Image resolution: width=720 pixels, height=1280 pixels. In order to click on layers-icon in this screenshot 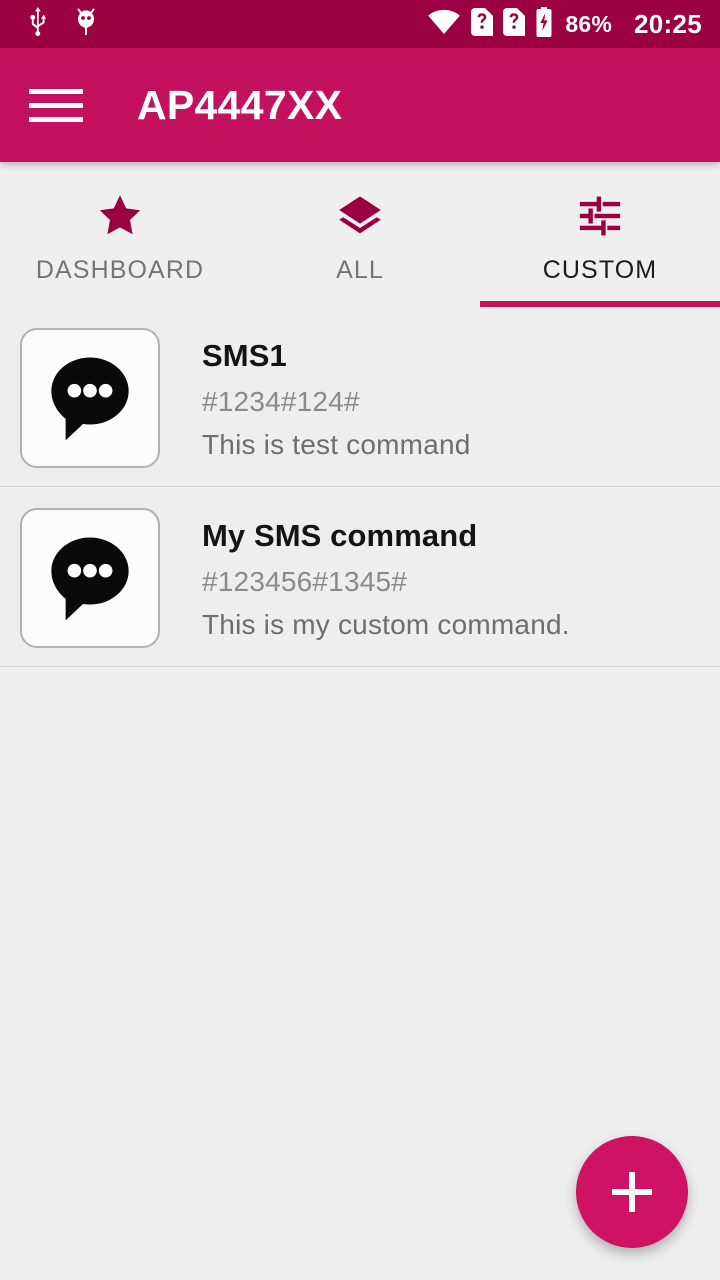, I will do `click(360, 216)`.